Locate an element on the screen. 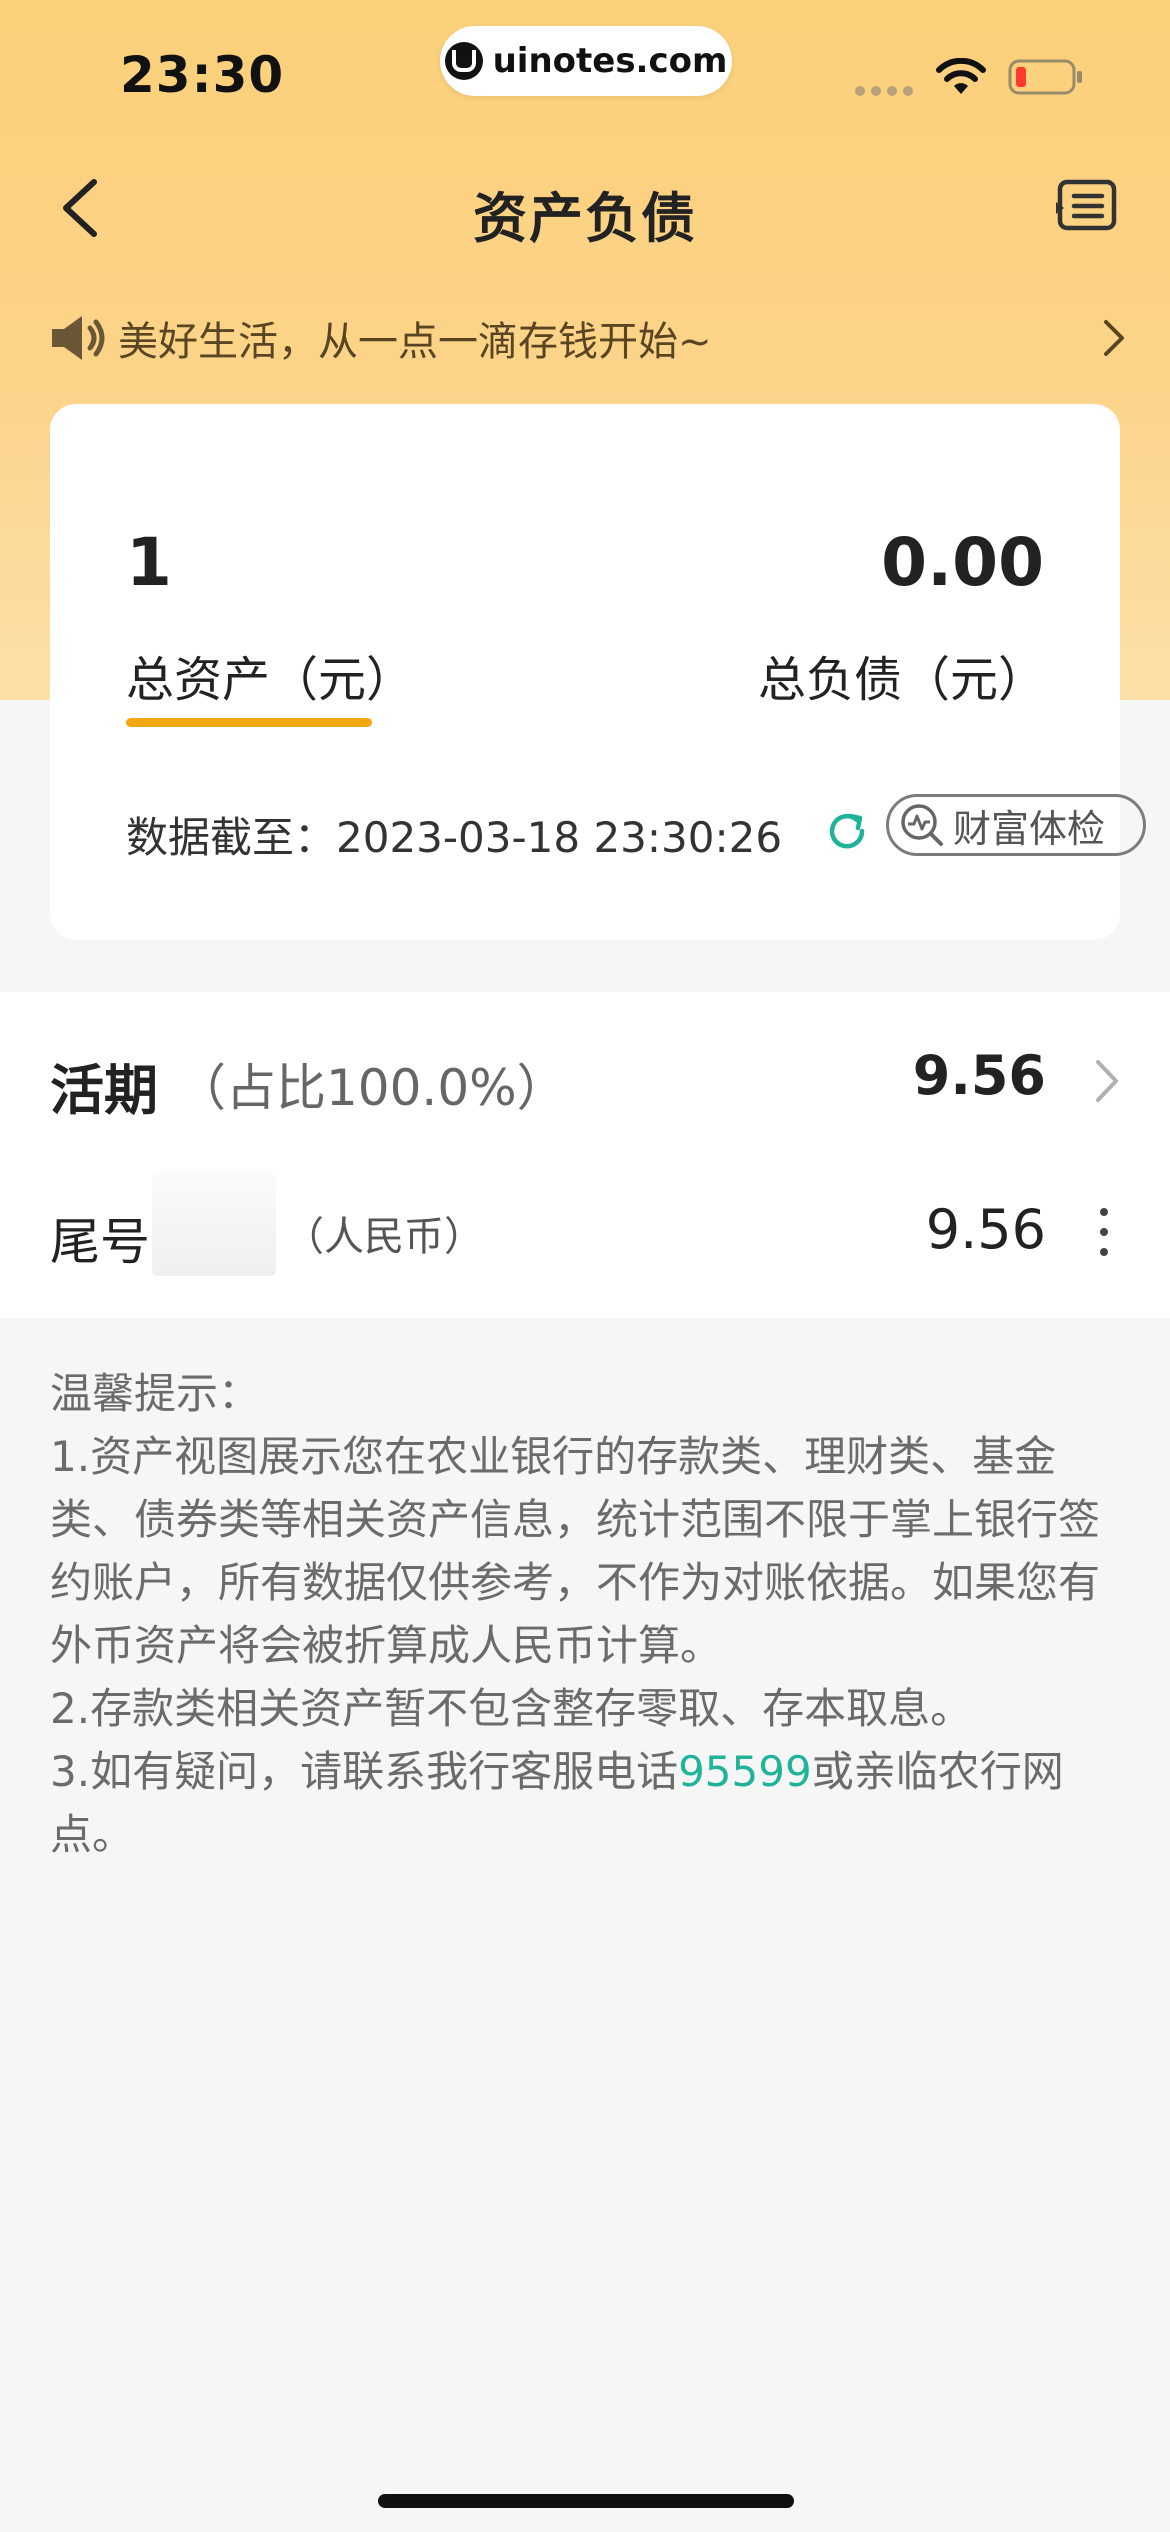 This screenshot has width=1170, height=2532. status-time: 23:30 is located at coordinates (202, 75).